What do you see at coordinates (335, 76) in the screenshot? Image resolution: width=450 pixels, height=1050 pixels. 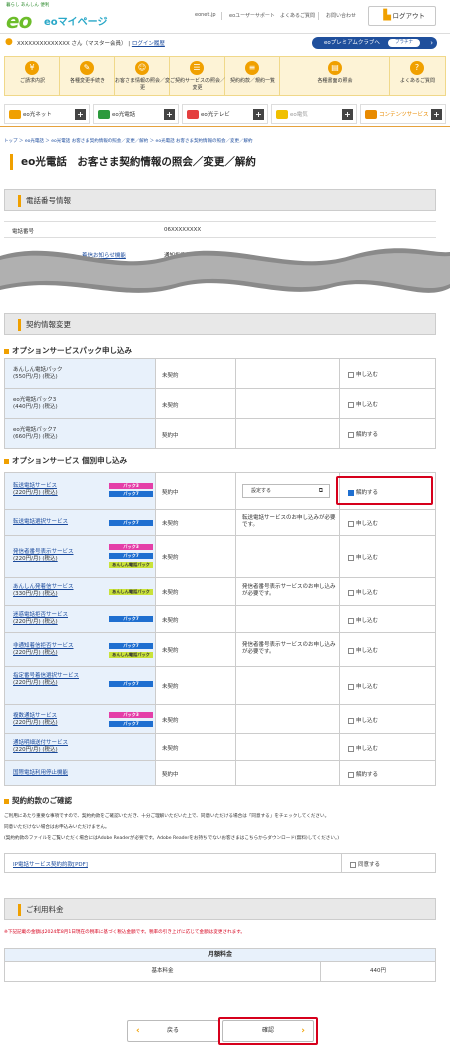 I see `menu-item-documents: ▤ 各種書面の照会` at bounding box center [335, 76].